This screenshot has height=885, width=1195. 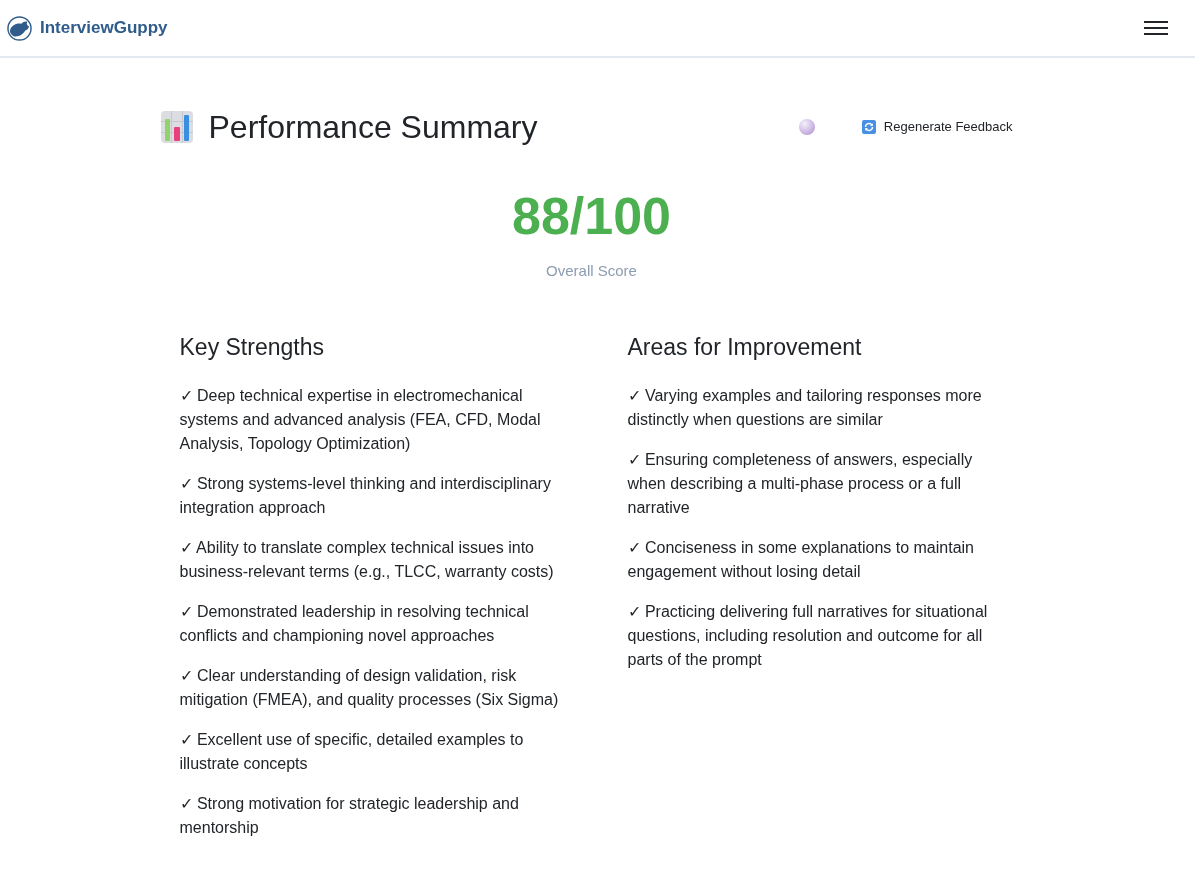 What do you see at coordinates (805, 407) in the screenshot?
I see `improvement-item: ✓ Varying examples and tailoring responses more distinctly when questions are similar` at bounding box center [805, 407].